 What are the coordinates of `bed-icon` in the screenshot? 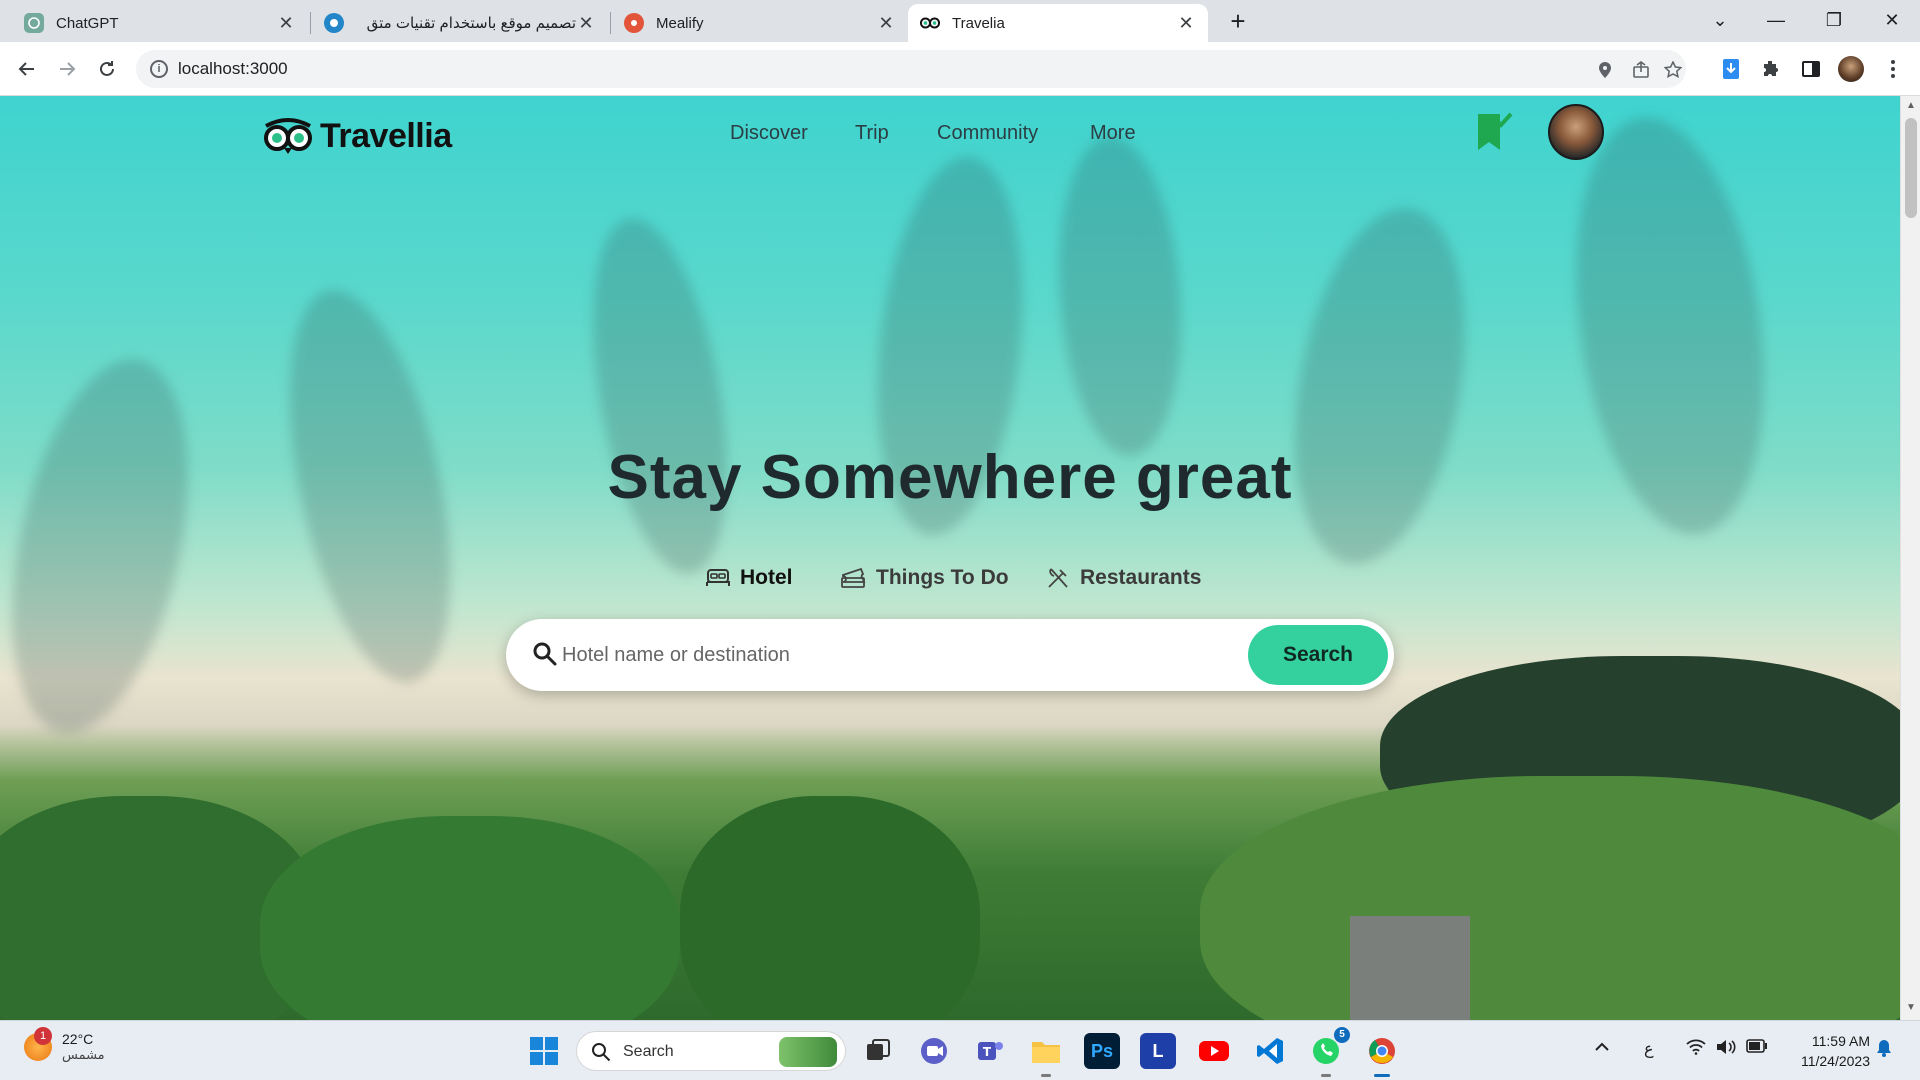 It's located at (718, 577).